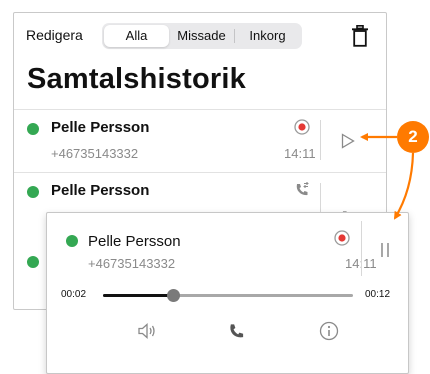 Image resolution: width=430 pixels, height=374 pixels. Describe the element at coordinates (413, 137) in the screenshot. I see `callout-badge: 2` at that location.